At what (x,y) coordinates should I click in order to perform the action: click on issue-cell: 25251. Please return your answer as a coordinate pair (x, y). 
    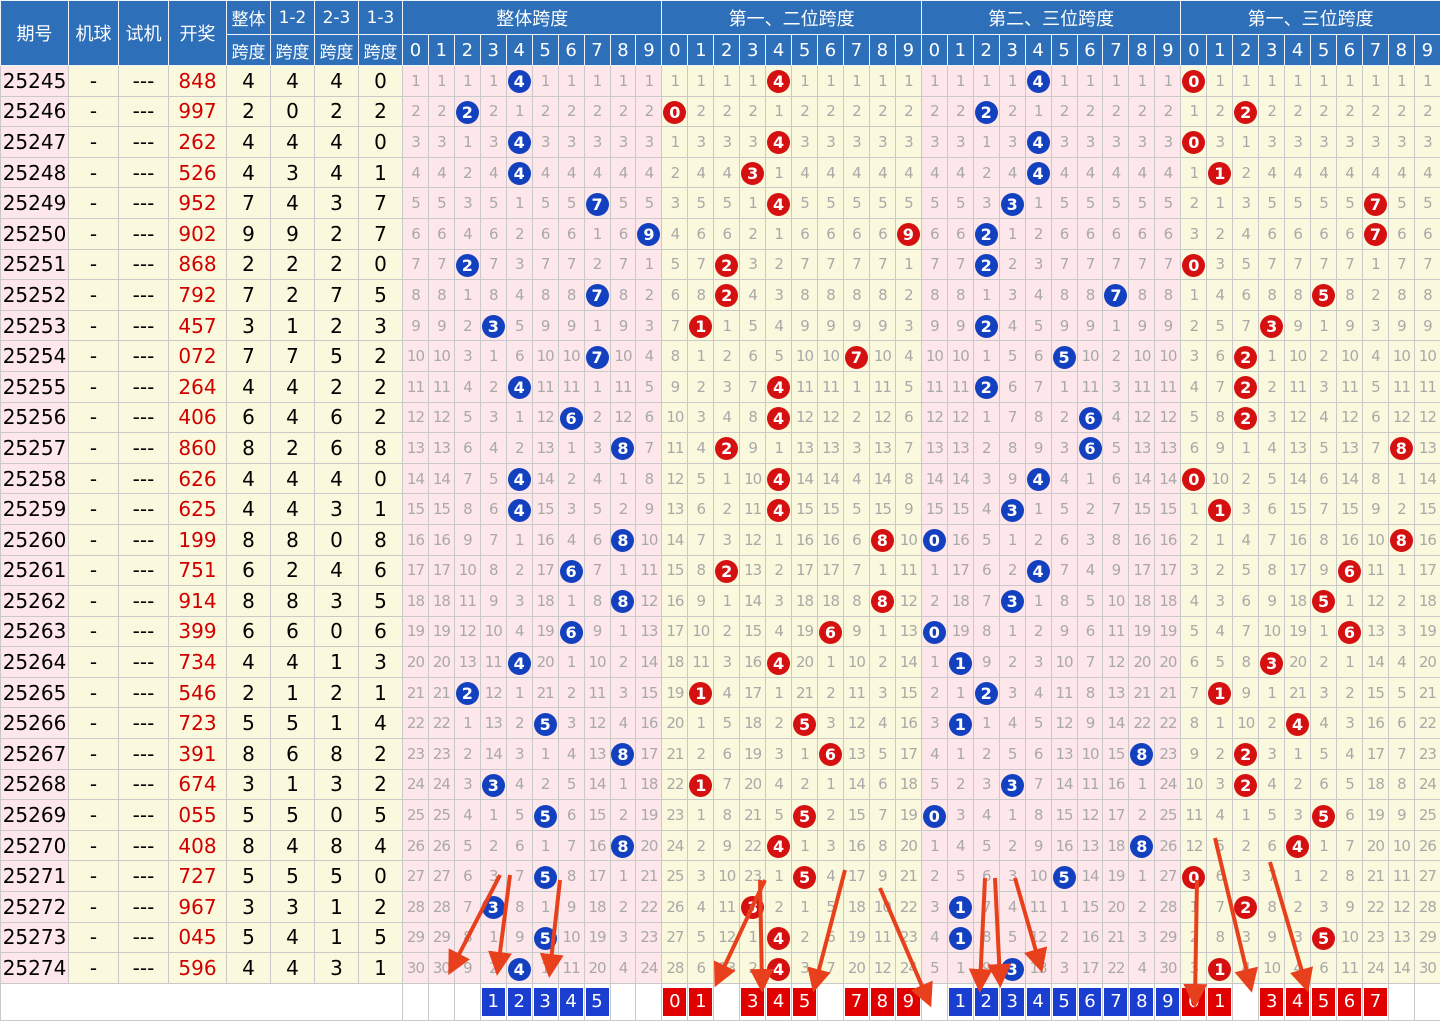
    Looking at the image, I should click on (34, 264).